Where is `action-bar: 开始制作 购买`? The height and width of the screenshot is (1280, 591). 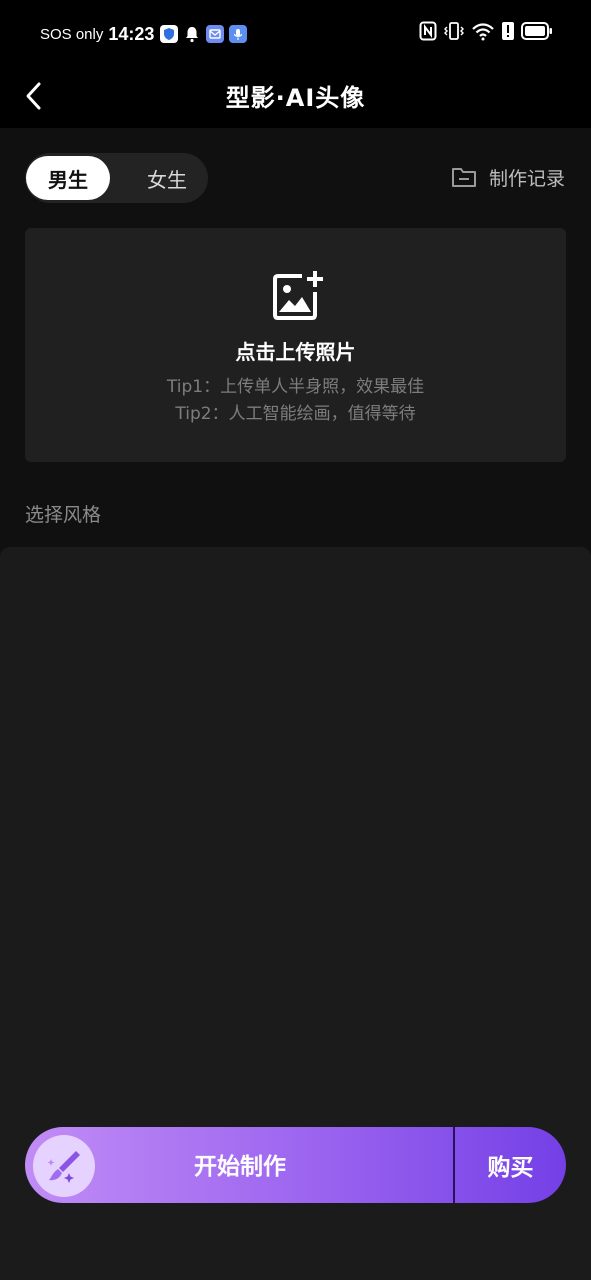
action-bar: 开始制作 购买 is located at coordinates (295, 1165).